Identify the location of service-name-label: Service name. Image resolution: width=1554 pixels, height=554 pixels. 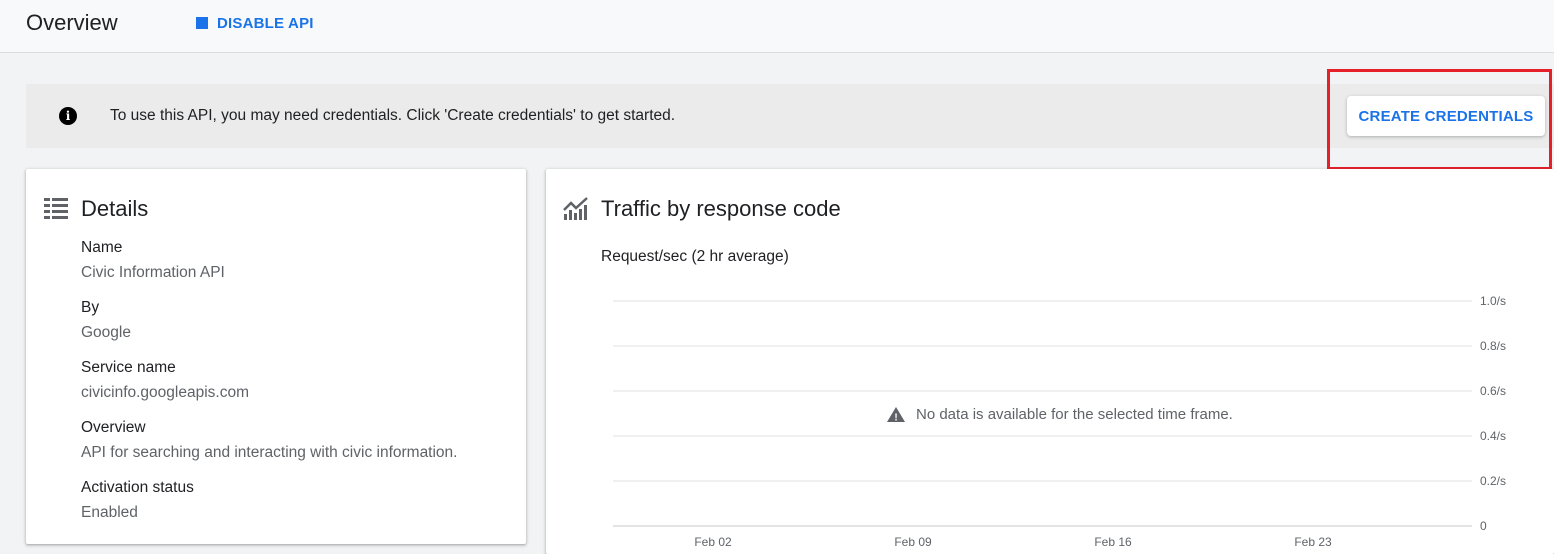
(128, 367).